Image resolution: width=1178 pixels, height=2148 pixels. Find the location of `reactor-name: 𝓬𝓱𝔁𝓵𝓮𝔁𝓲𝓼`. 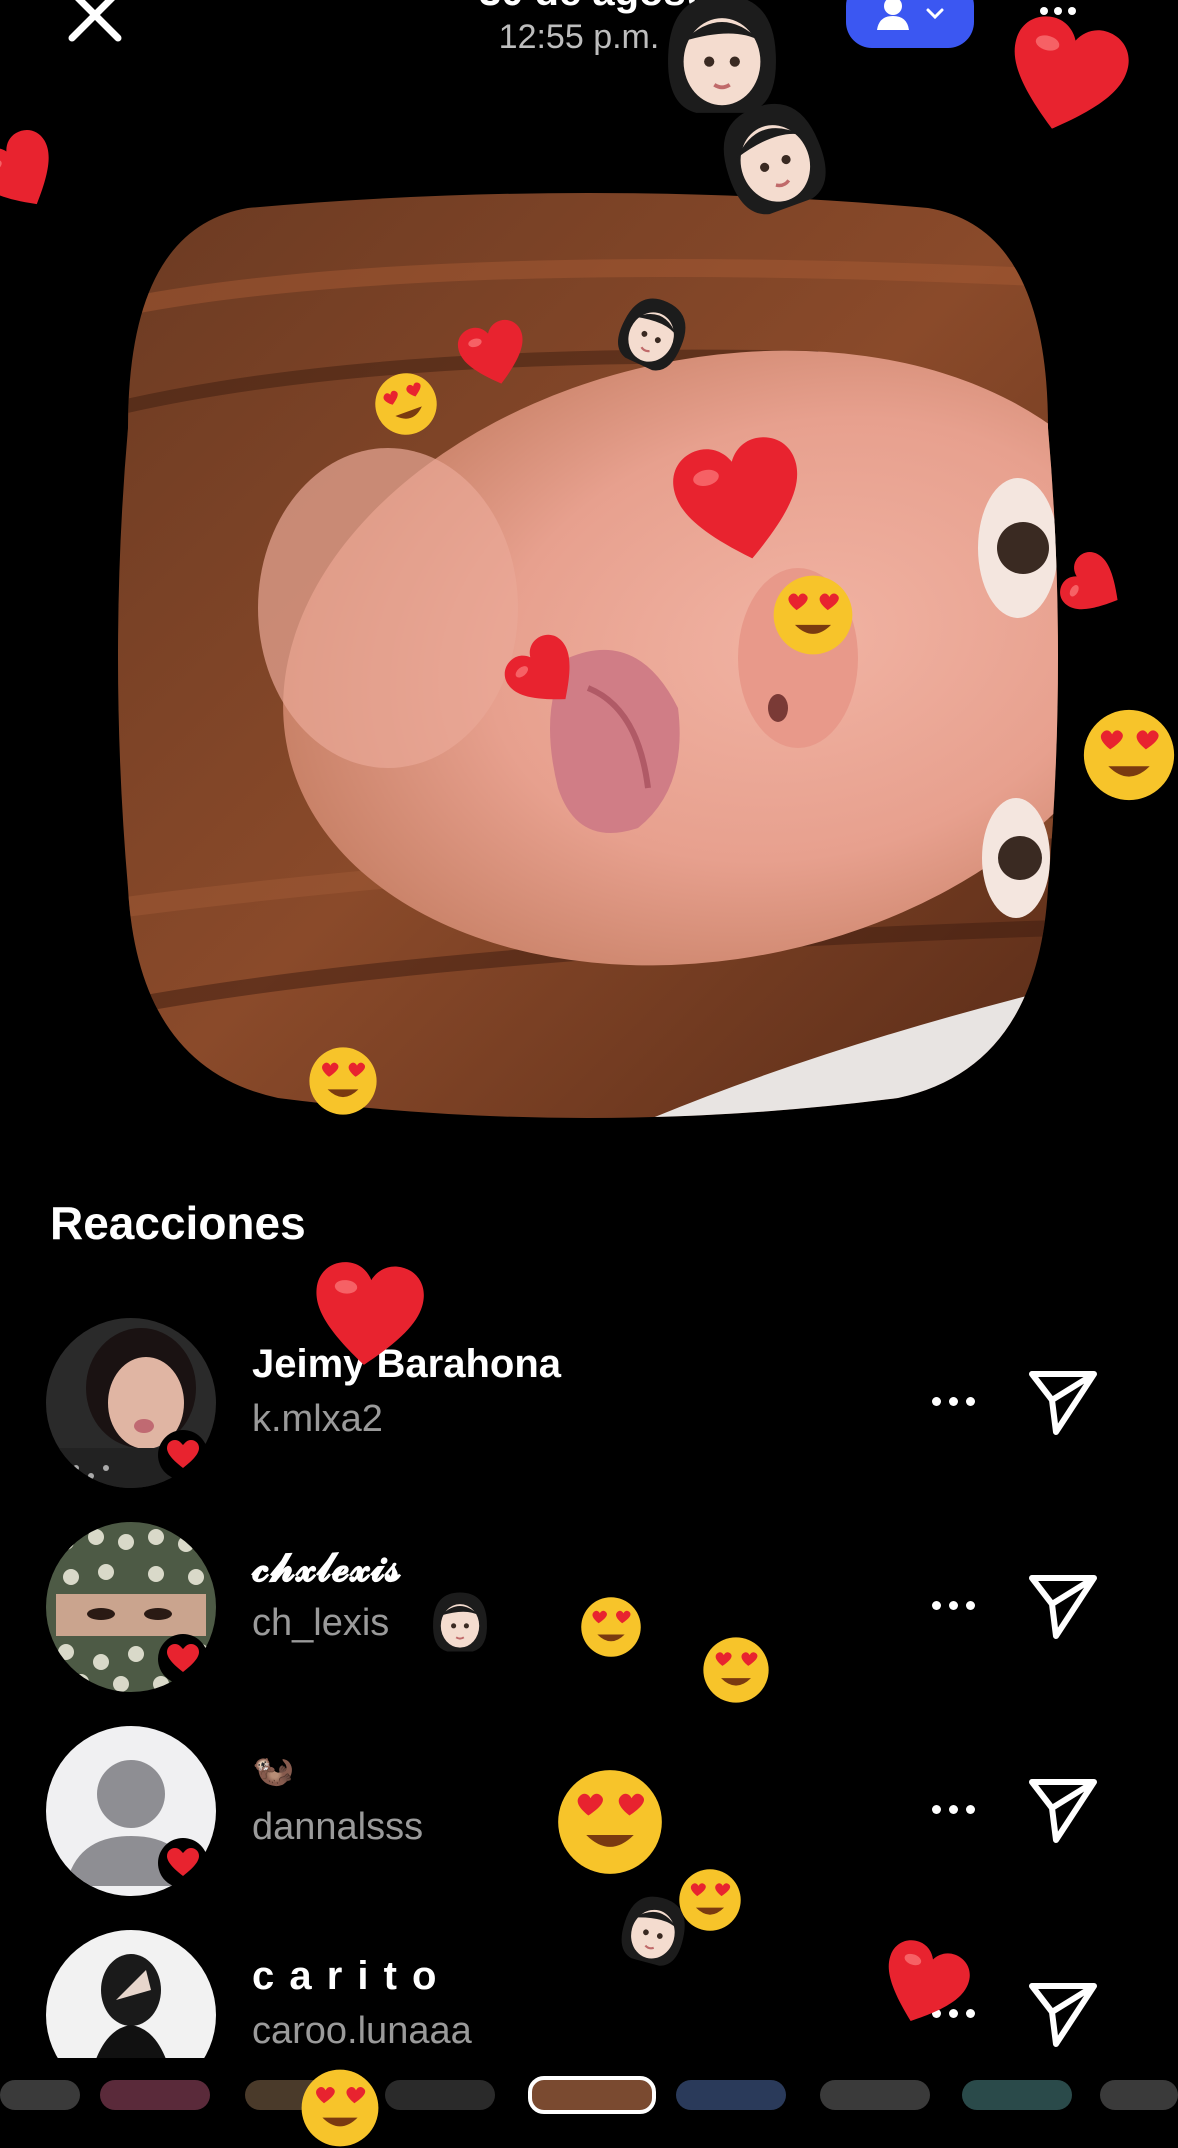

reactor-name: 𝓬𝓱𝔁𝓵𝓮𝔁𝓲𝓼 is located at coordinates (327, 1568).